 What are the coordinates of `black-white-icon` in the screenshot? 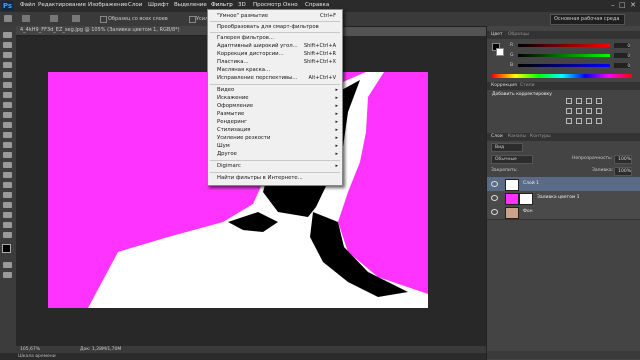 It's located at (599, 111).